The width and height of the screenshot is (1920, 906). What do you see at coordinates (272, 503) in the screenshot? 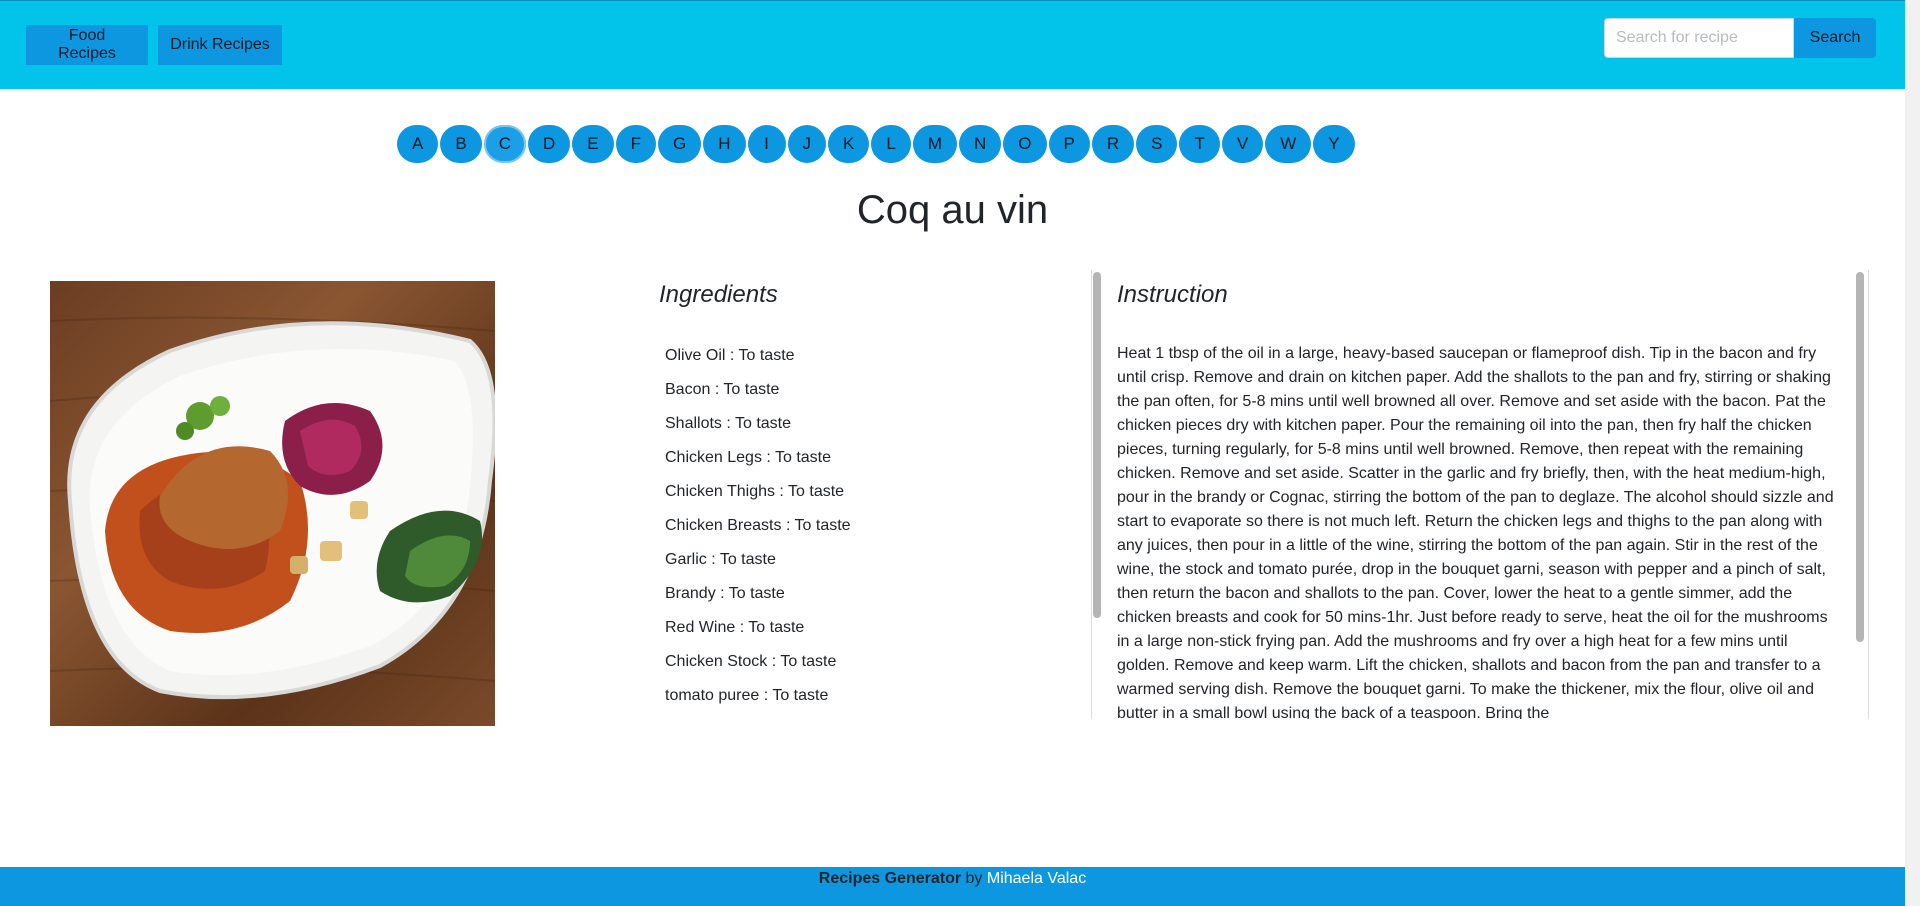
I see `recipe-image` at bounding box center [272, 503].